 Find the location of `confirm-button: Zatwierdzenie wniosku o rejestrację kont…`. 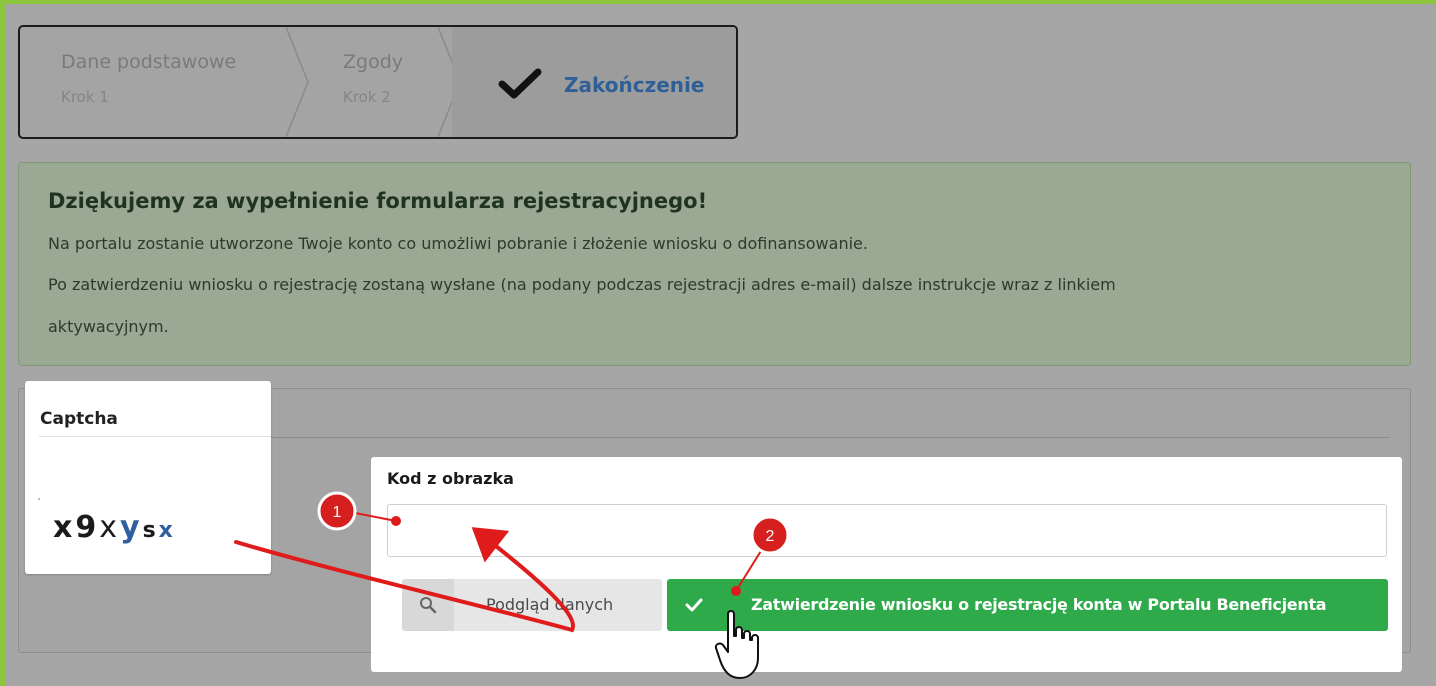

confirm-button: Zatwierdzenie wniosku o rejestrację kont… is located at coordinates (1027, 605).